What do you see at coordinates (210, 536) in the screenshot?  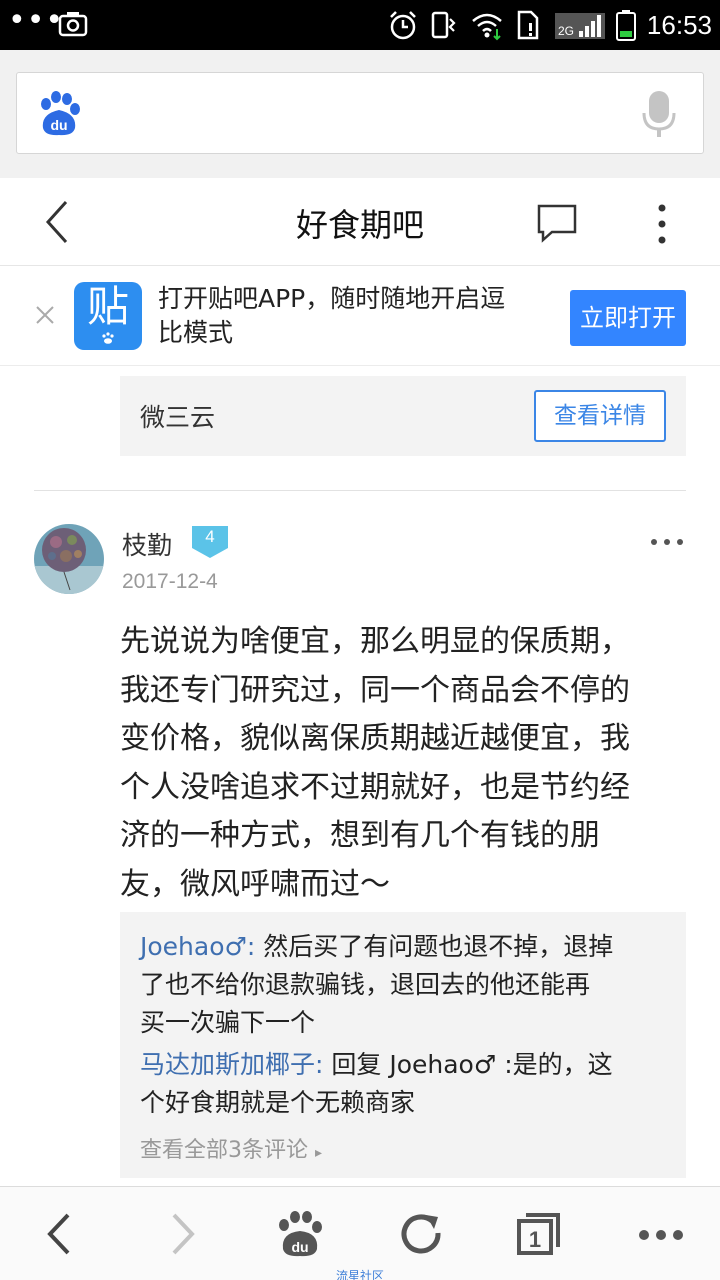 I see `level-number: 4` at bounding box center [210, 536].